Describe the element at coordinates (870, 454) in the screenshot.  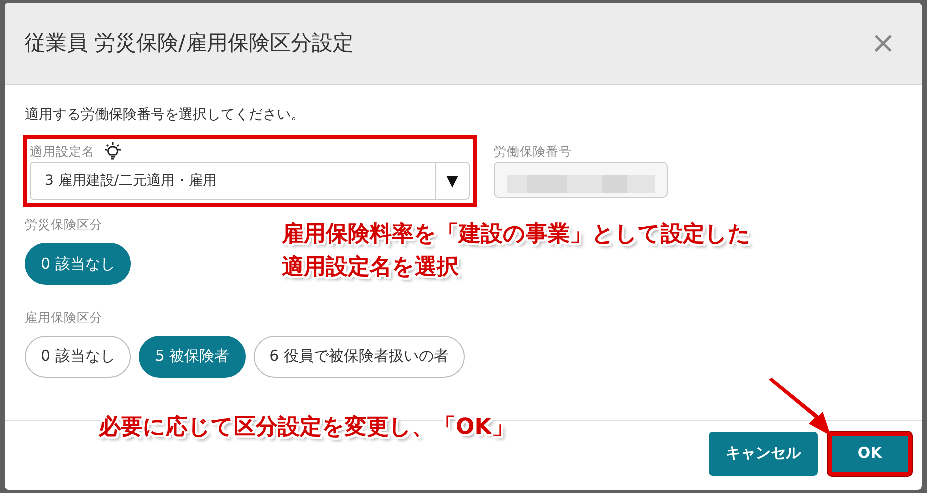
I see `ok-button: OK` at that location.